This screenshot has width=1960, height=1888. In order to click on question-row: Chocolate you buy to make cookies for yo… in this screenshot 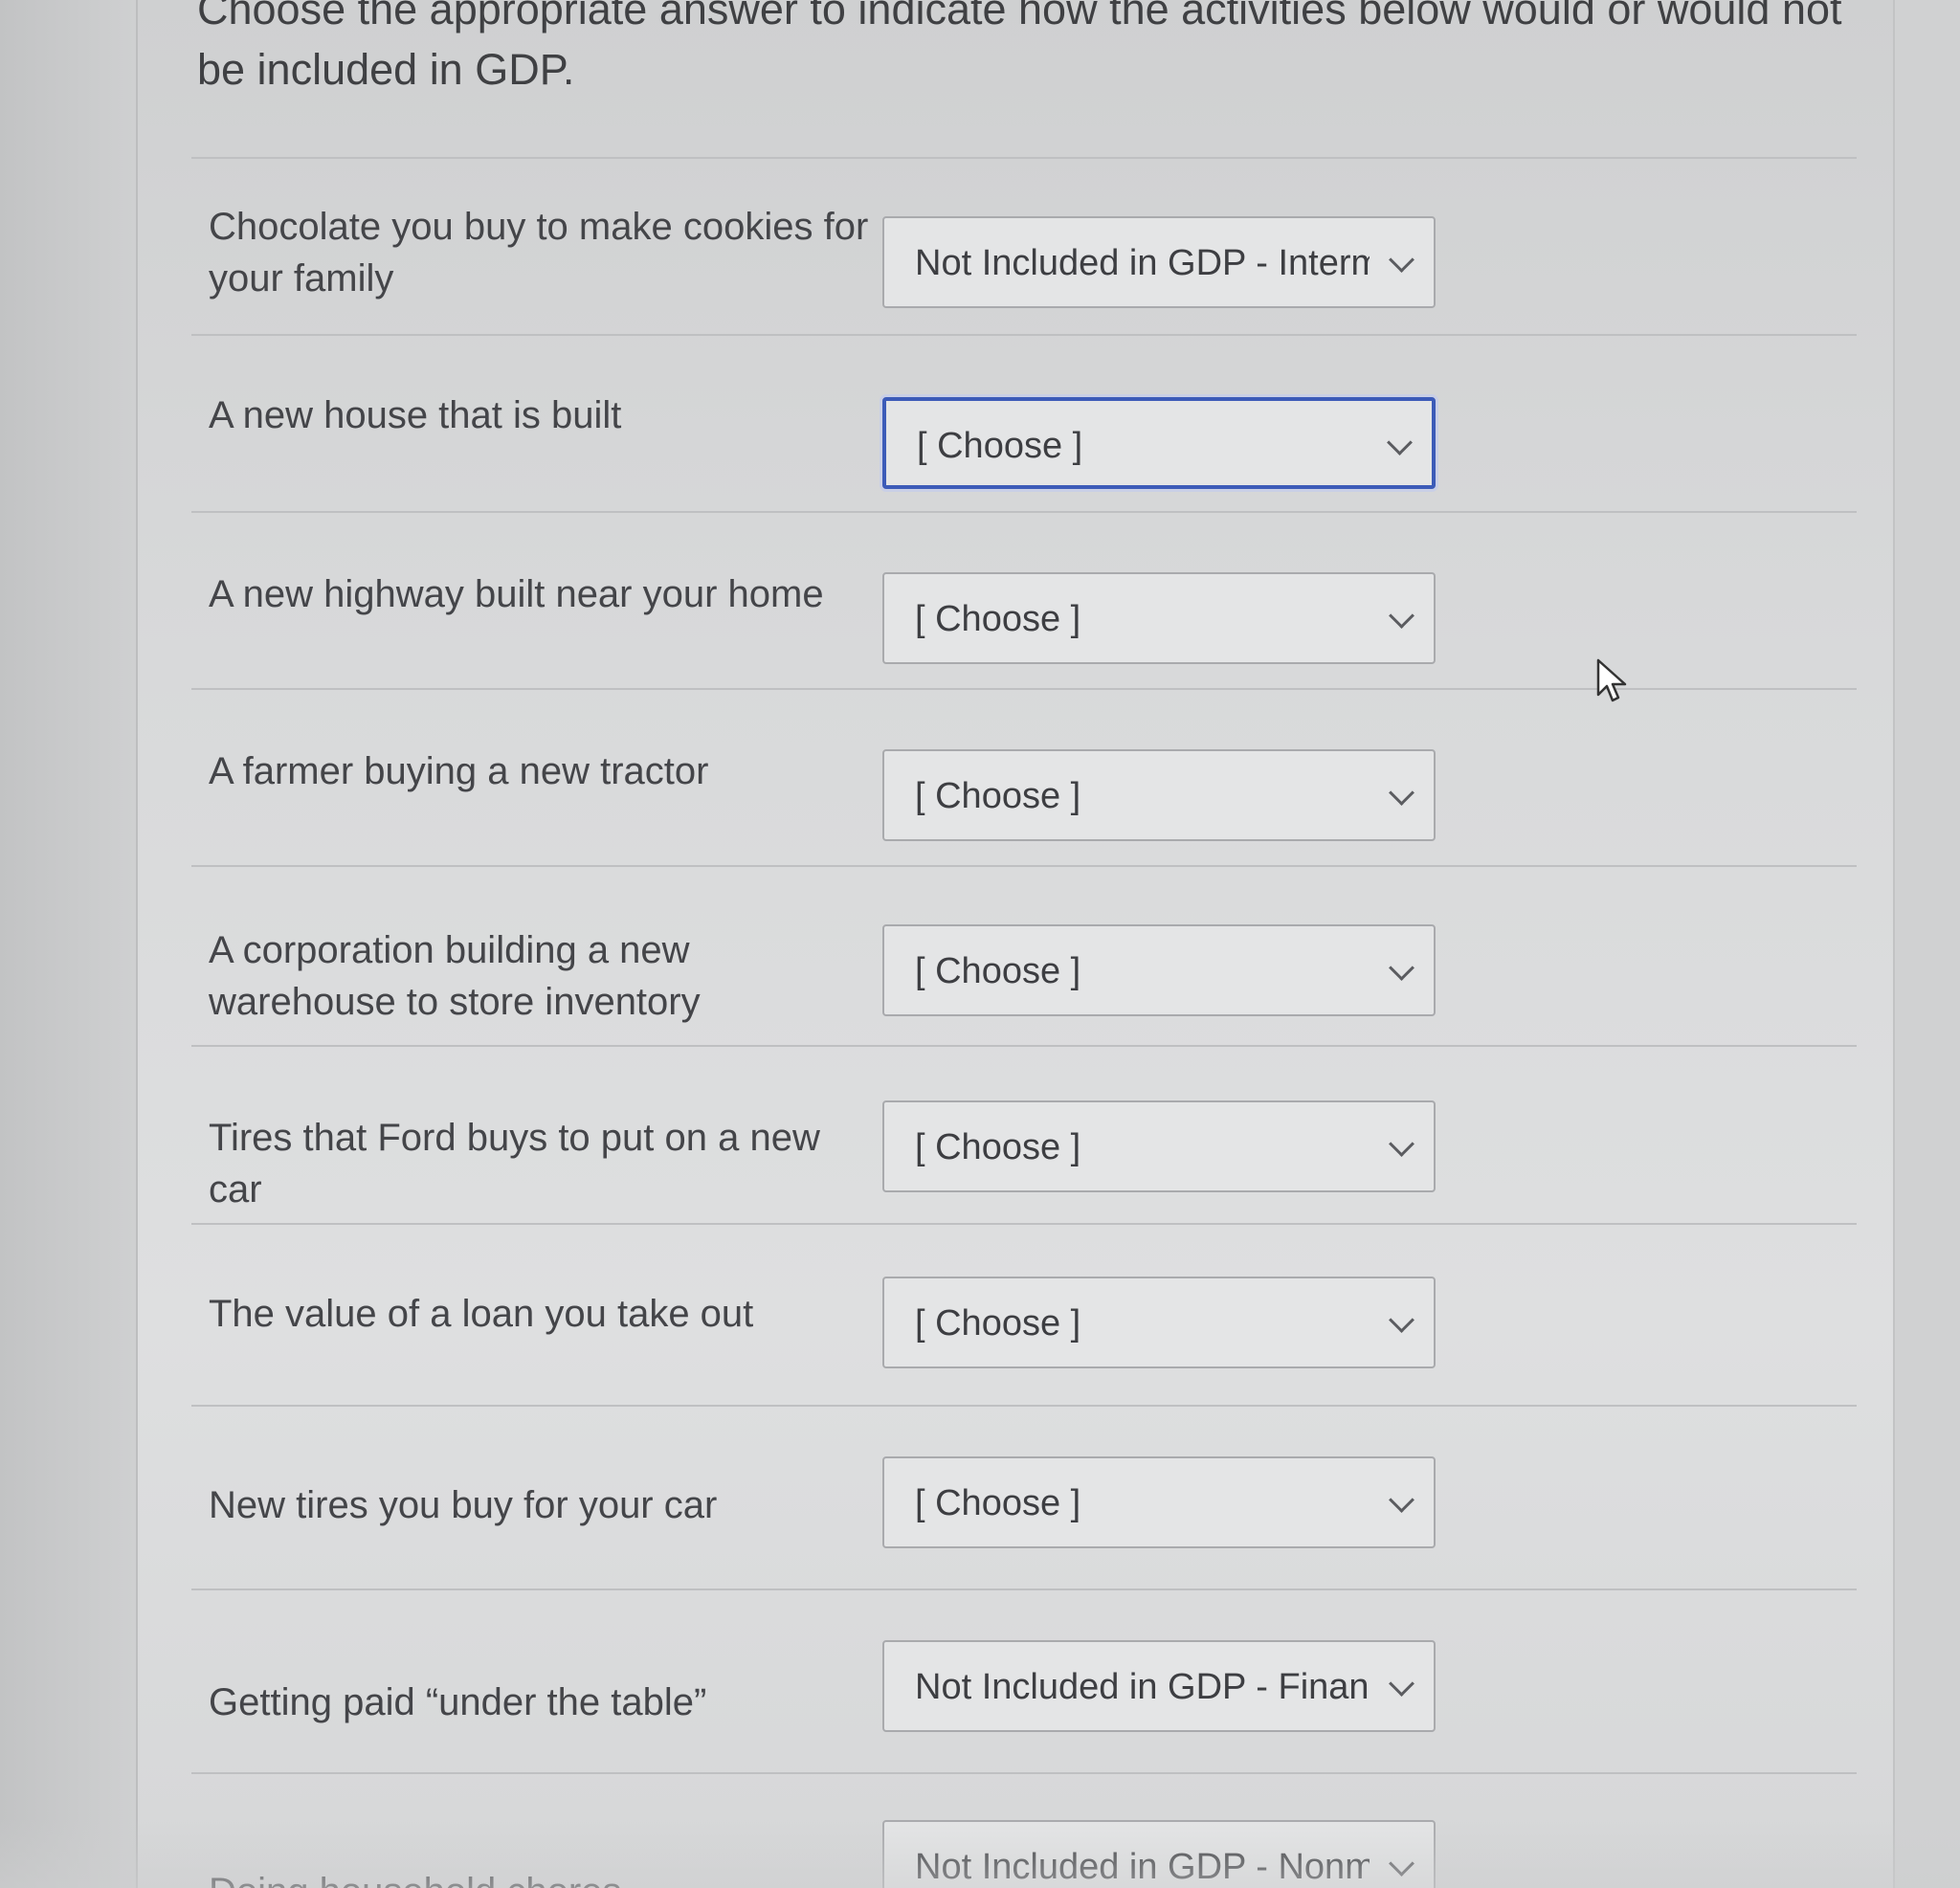, I will do `click(1024, 245)`.